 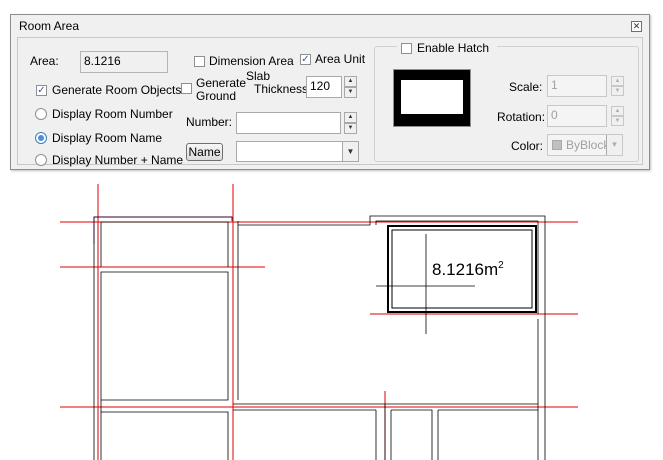 I want to click on hatch-preview, so click(x=432, y=98).